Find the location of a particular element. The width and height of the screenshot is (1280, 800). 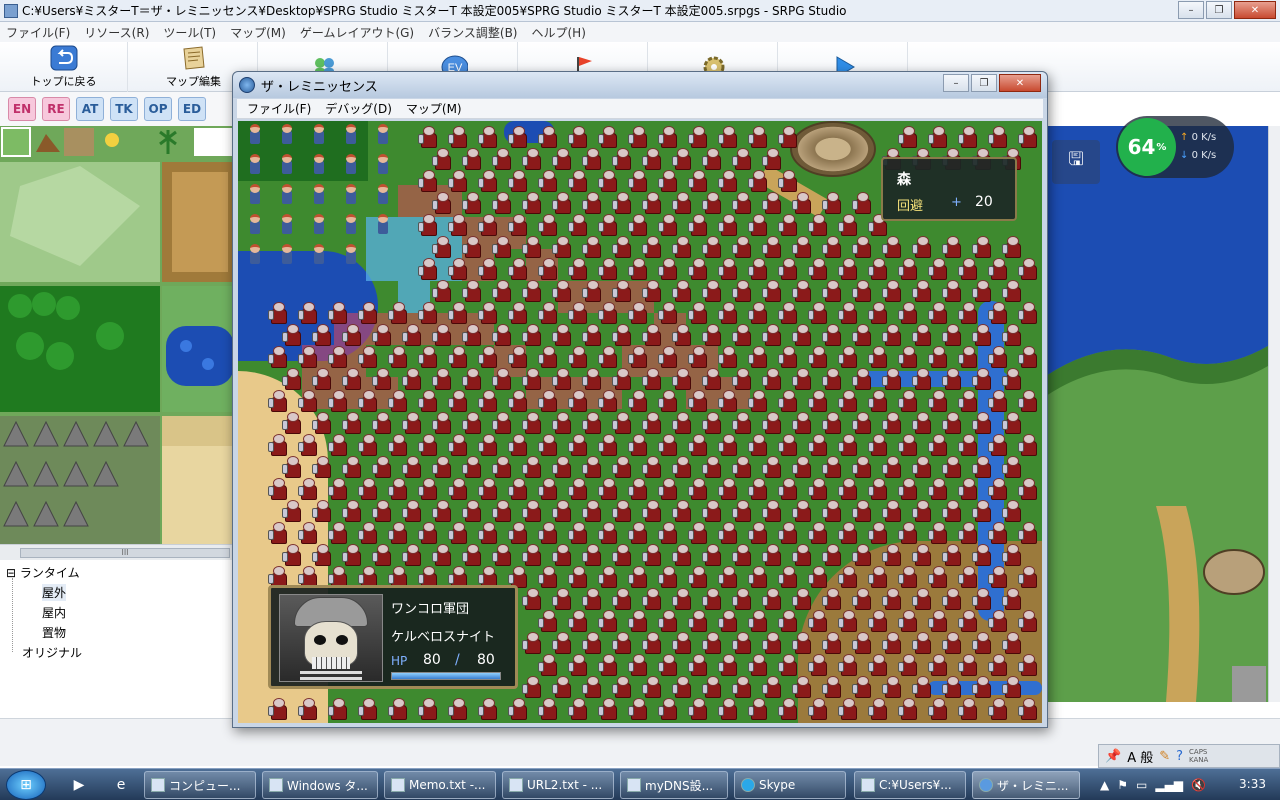

minimize-button: – is located at coordinates (1191, 10).